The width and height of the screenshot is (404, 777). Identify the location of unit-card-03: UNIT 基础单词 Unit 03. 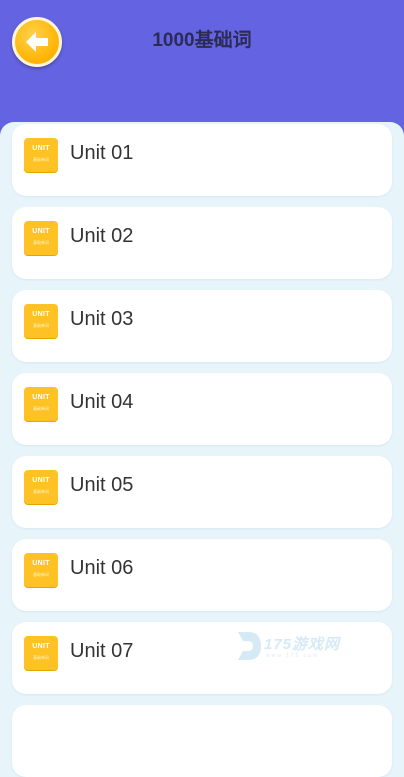
(202, 326).